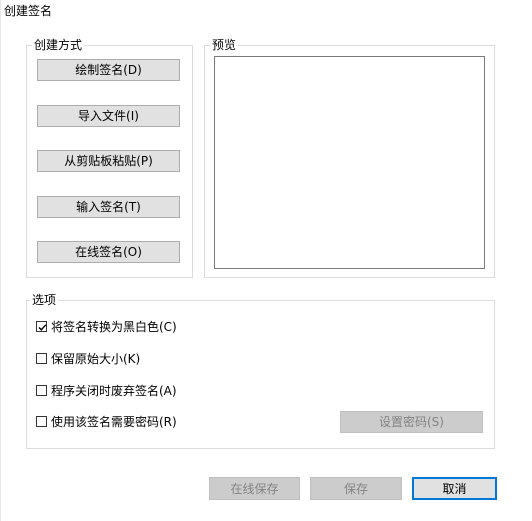 The height and width of the screenshot is (521, 532). Describe the element at coordinates (41, 390) in the screenshot. I see `discard-on-close-checkbox` at that location.